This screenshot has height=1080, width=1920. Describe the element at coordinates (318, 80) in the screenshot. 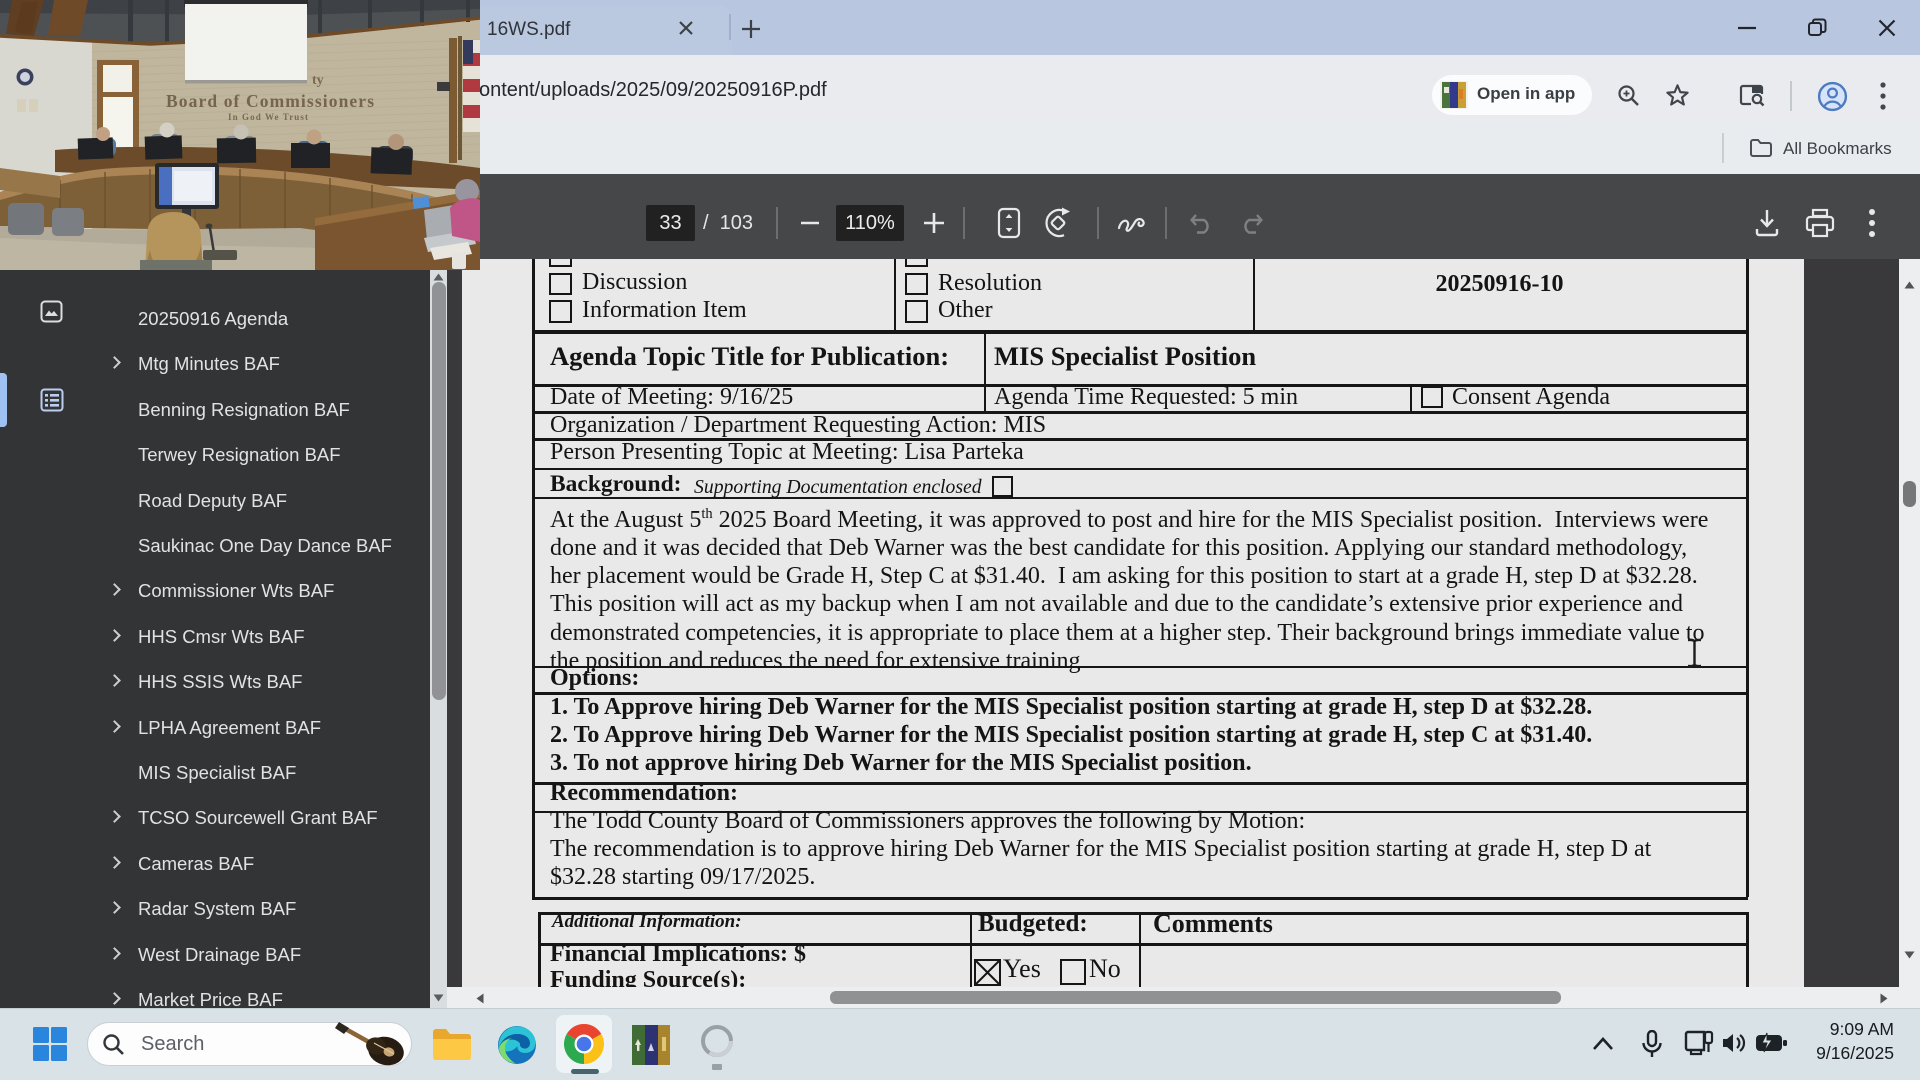

I see `svg-text: ty` at that location.